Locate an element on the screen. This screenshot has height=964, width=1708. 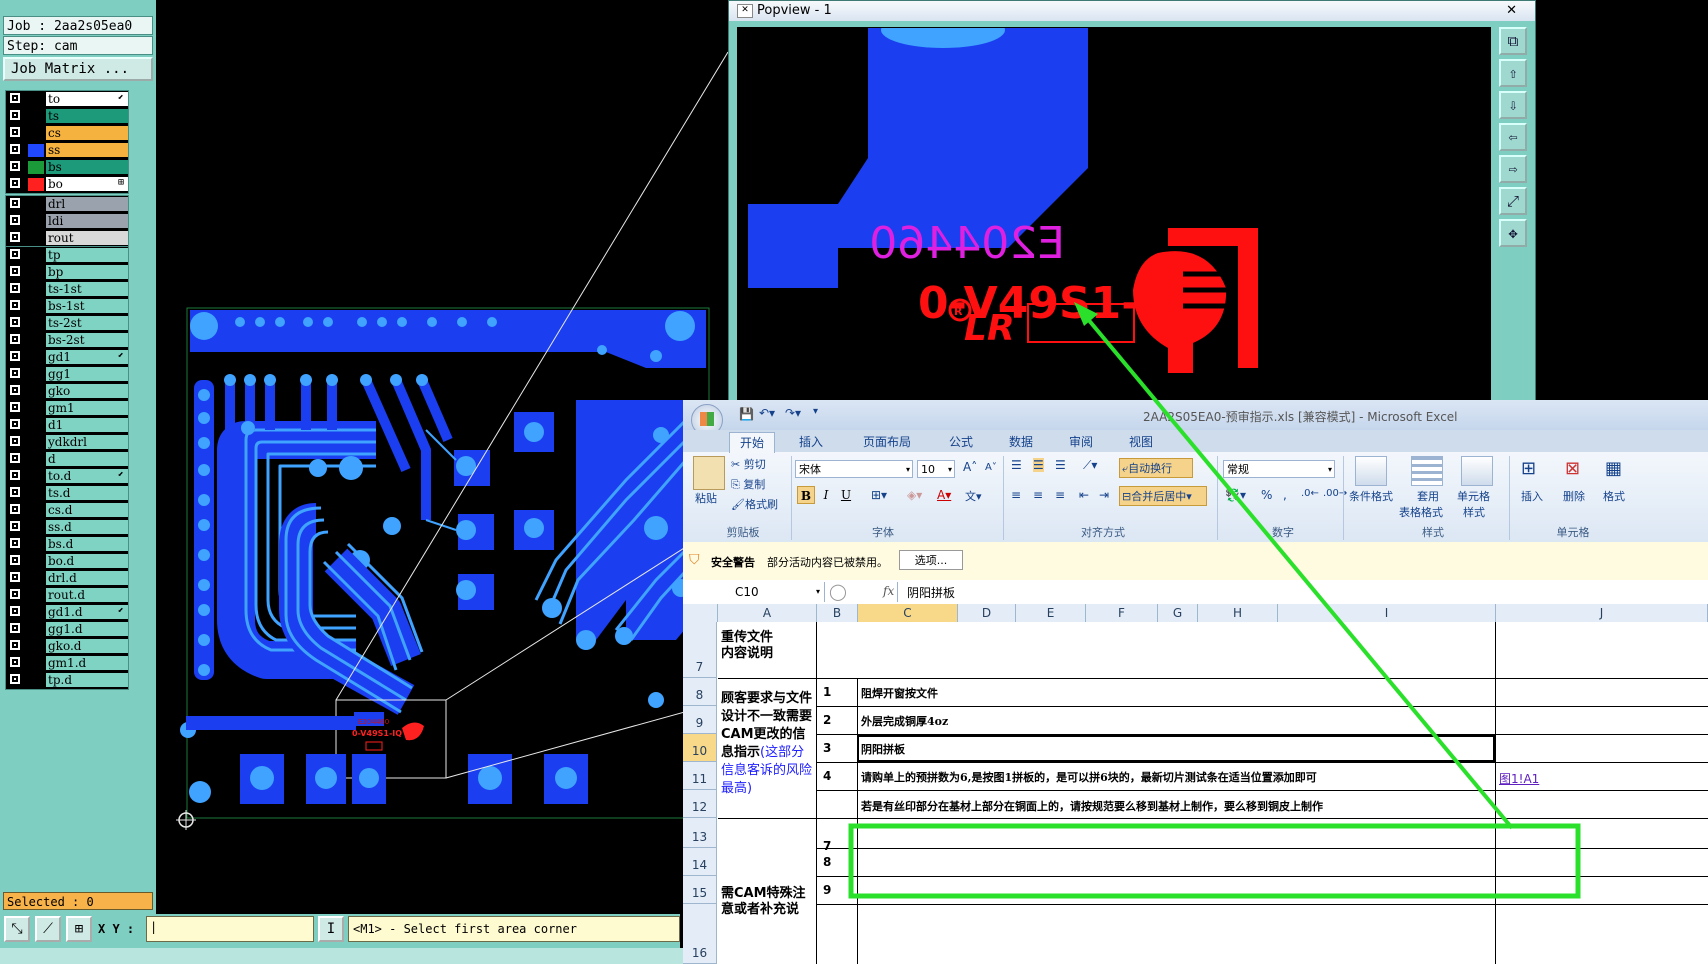
row-header: 15 is located at coordinates (700, 890).